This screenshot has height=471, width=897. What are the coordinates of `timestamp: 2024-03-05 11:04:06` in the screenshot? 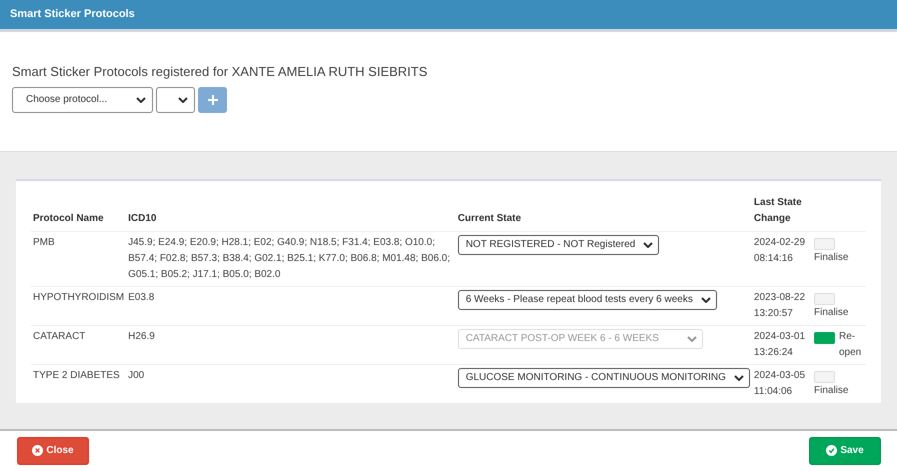 It's located at (780, 383).